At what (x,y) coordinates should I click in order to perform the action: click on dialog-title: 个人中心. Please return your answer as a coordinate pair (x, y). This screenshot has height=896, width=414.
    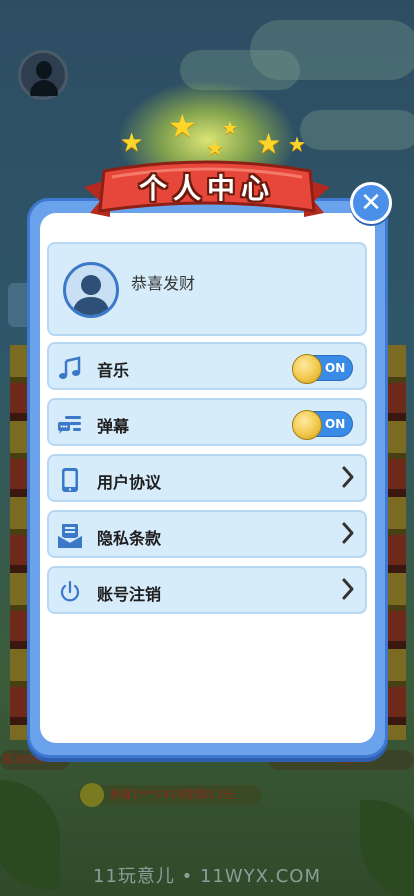
    Looking at the image, I should click on (206, 188).